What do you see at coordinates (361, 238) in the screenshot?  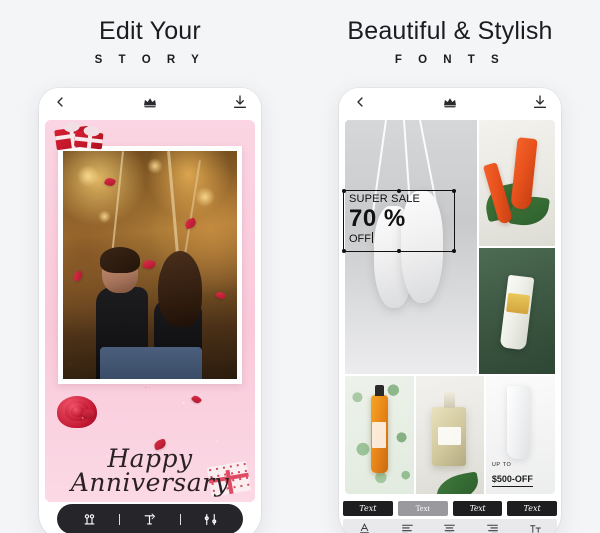 I see `sale-text-line3: OFF` at bounding box center [361, 238].